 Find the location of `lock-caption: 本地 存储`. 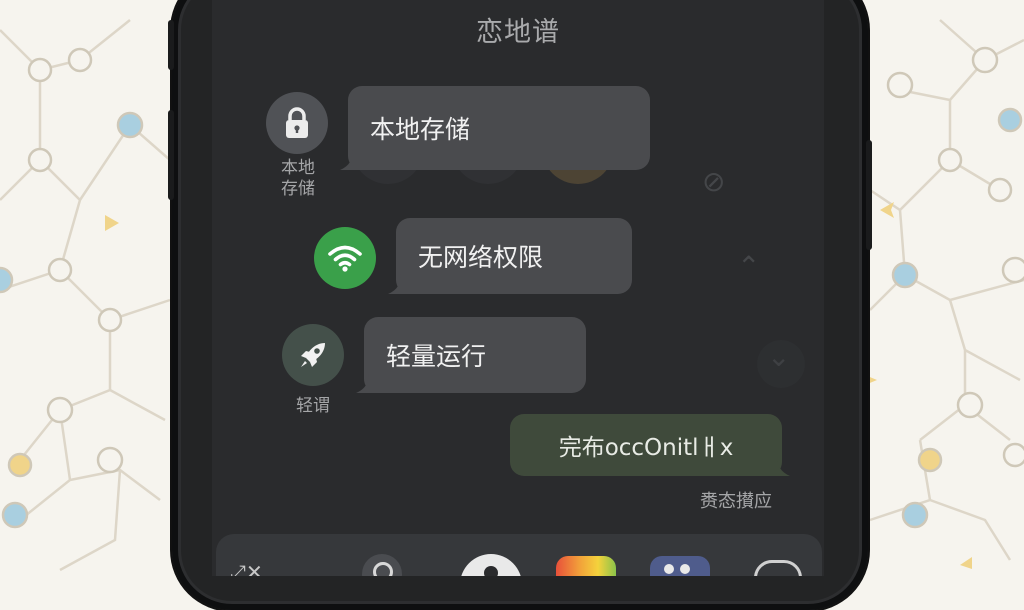

lock-caption: 本地 存储 is located at coordinates (298, 178).